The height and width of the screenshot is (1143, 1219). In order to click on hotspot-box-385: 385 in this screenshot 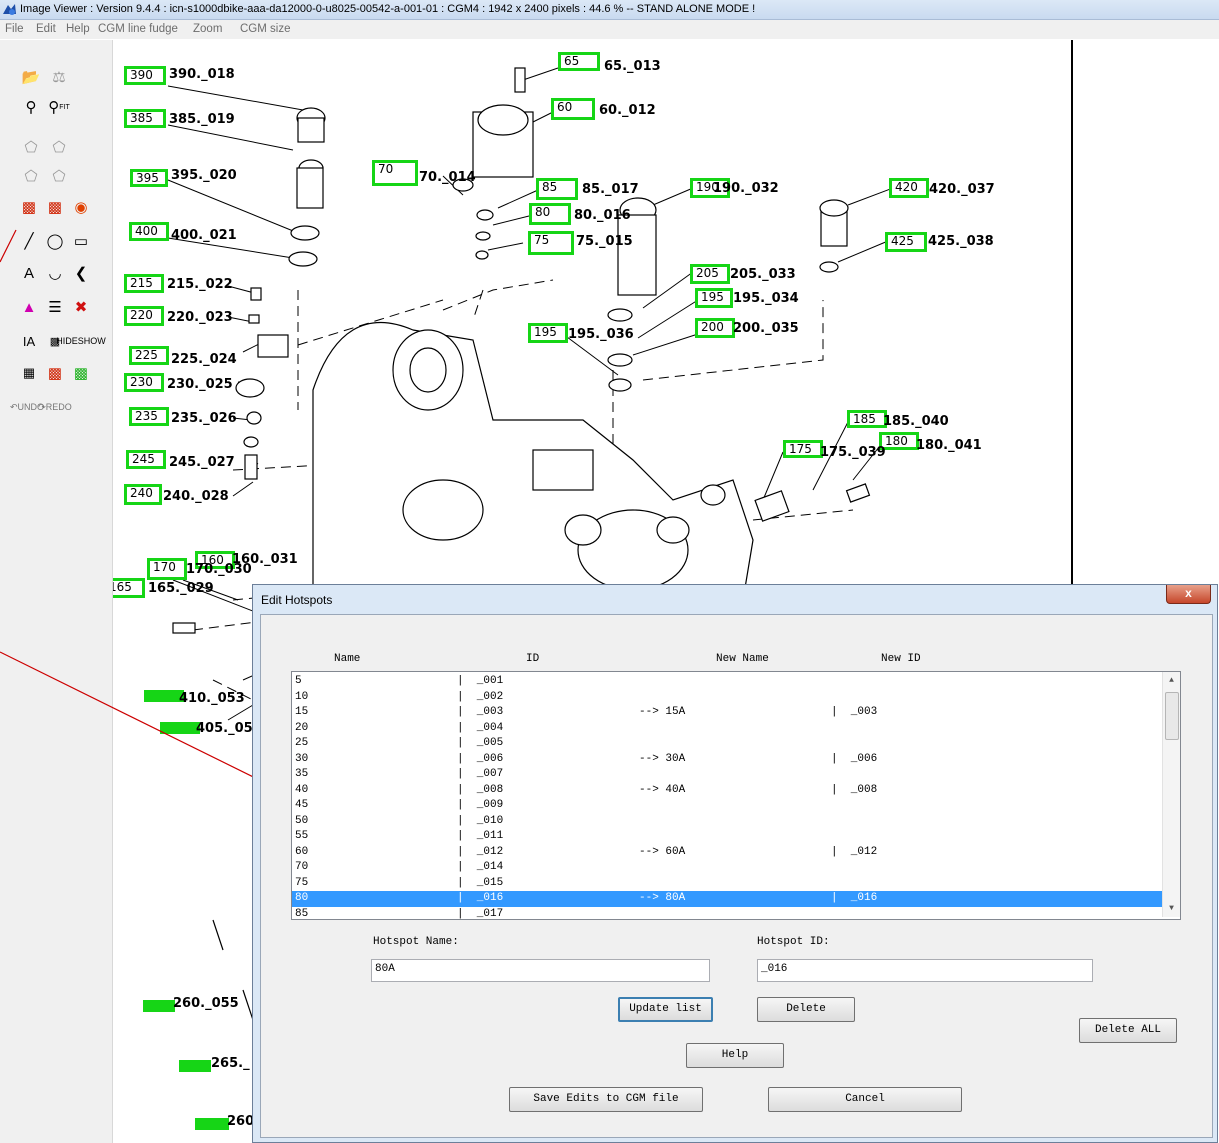, I will do `click(145, 118)`.